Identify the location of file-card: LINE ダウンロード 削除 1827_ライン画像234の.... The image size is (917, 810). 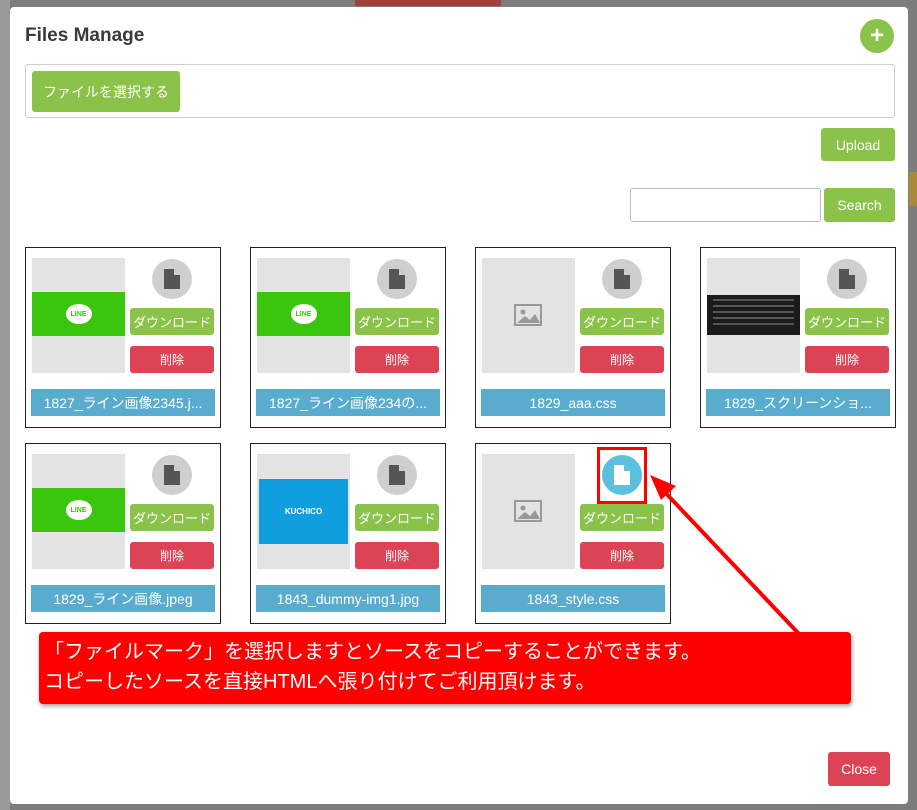
(348, 337).